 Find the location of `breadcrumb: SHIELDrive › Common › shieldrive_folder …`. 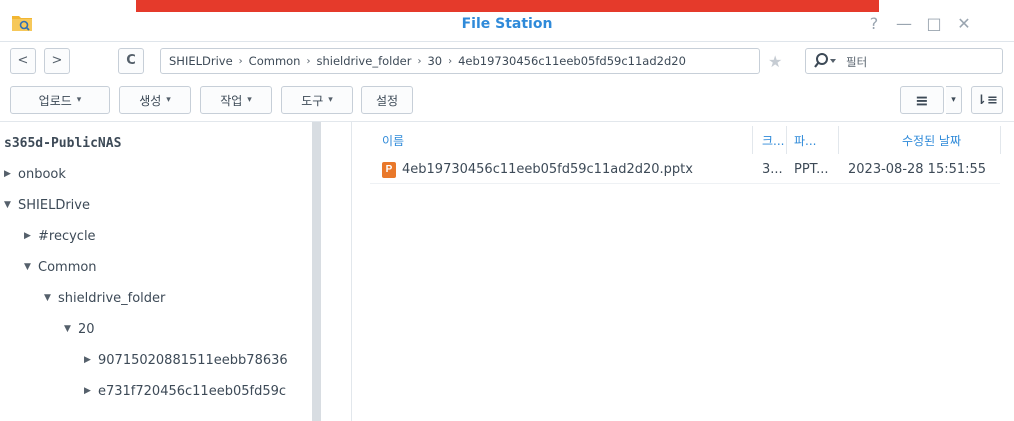

breadcrumb: SHIELDrive › Common › shieldrive_folder … is located at coordinates (460, 61).